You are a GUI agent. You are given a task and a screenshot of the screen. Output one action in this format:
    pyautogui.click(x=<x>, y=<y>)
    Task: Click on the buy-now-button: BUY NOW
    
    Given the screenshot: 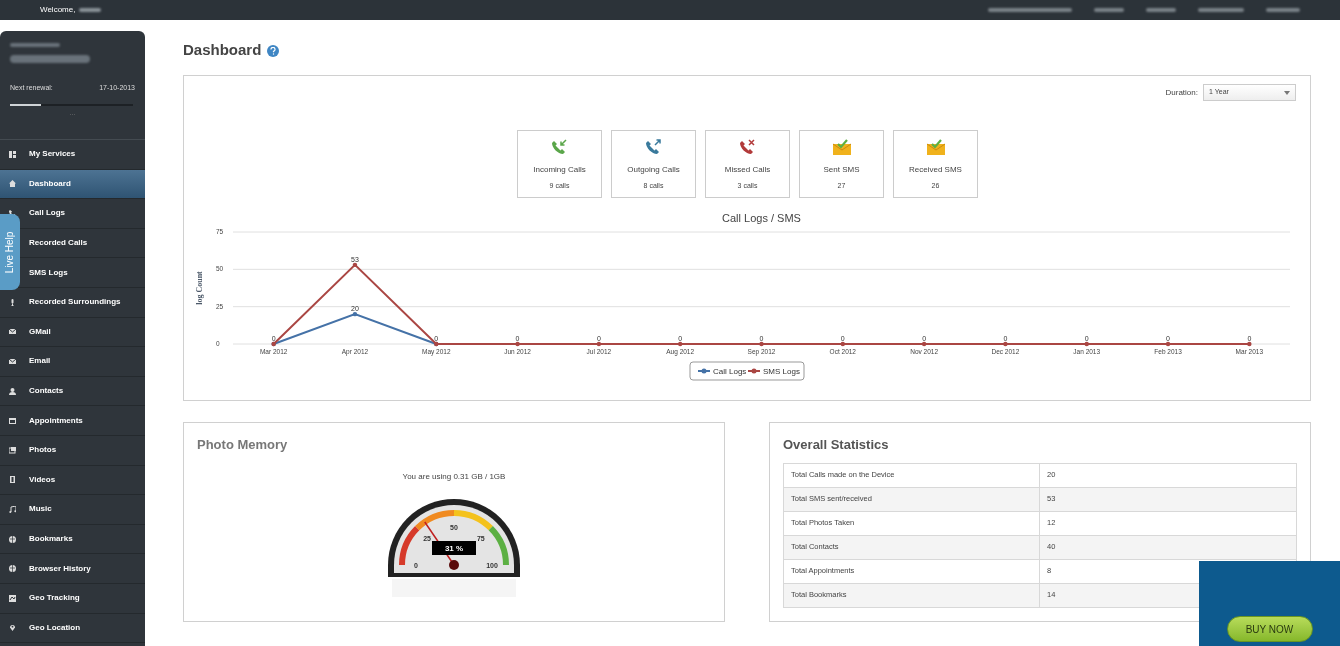 What is the action you would take?
    pyautogui.click(x=1269, y=629)
    